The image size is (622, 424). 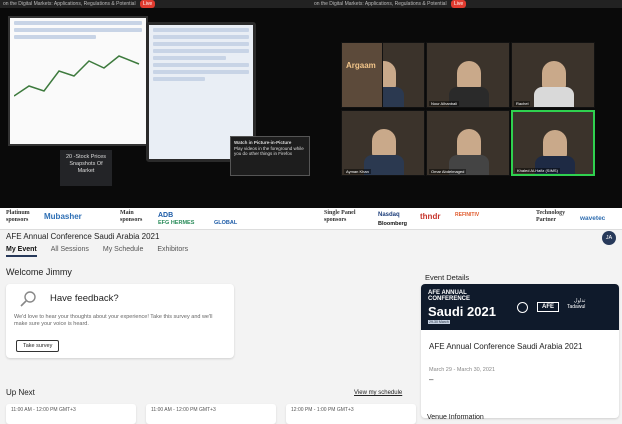 I want to click on global-logo: GLOBAL, so click(x=225, y=223).